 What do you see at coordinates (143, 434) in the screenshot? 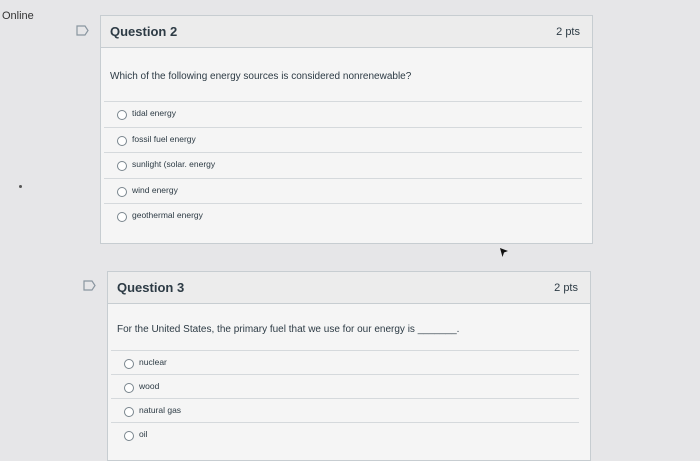
I see `answer-label: oil` at bounding box center [143, 434].